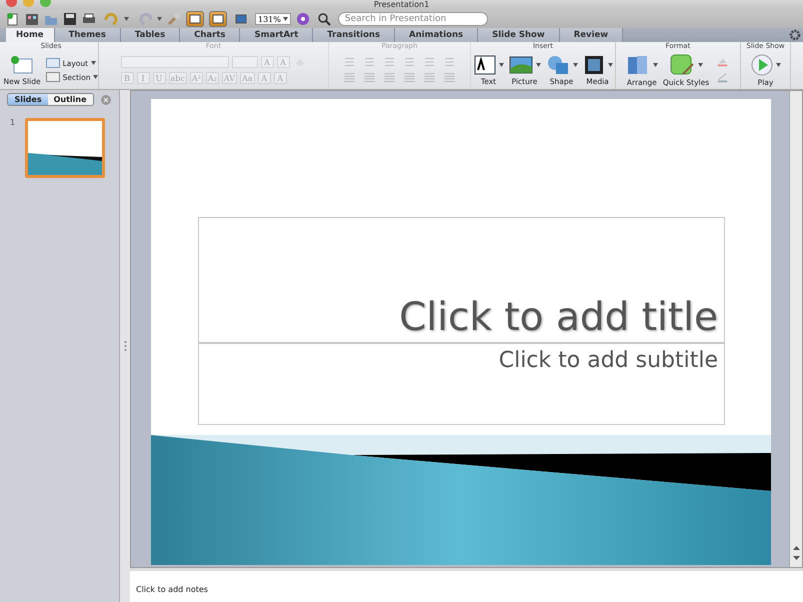 The image size is (803, 602). I want to click on ribbon-tab: Review, so click(592, 35).